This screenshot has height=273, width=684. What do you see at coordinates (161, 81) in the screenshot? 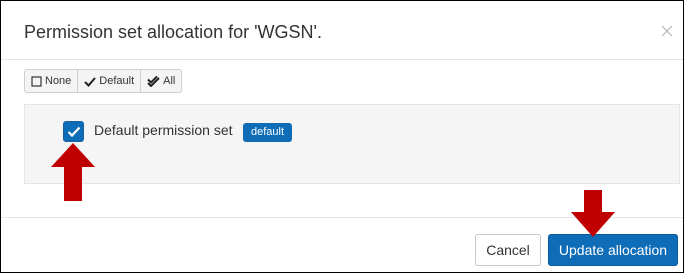
I see `select-all-button: All` at bounding box center [161, 81].